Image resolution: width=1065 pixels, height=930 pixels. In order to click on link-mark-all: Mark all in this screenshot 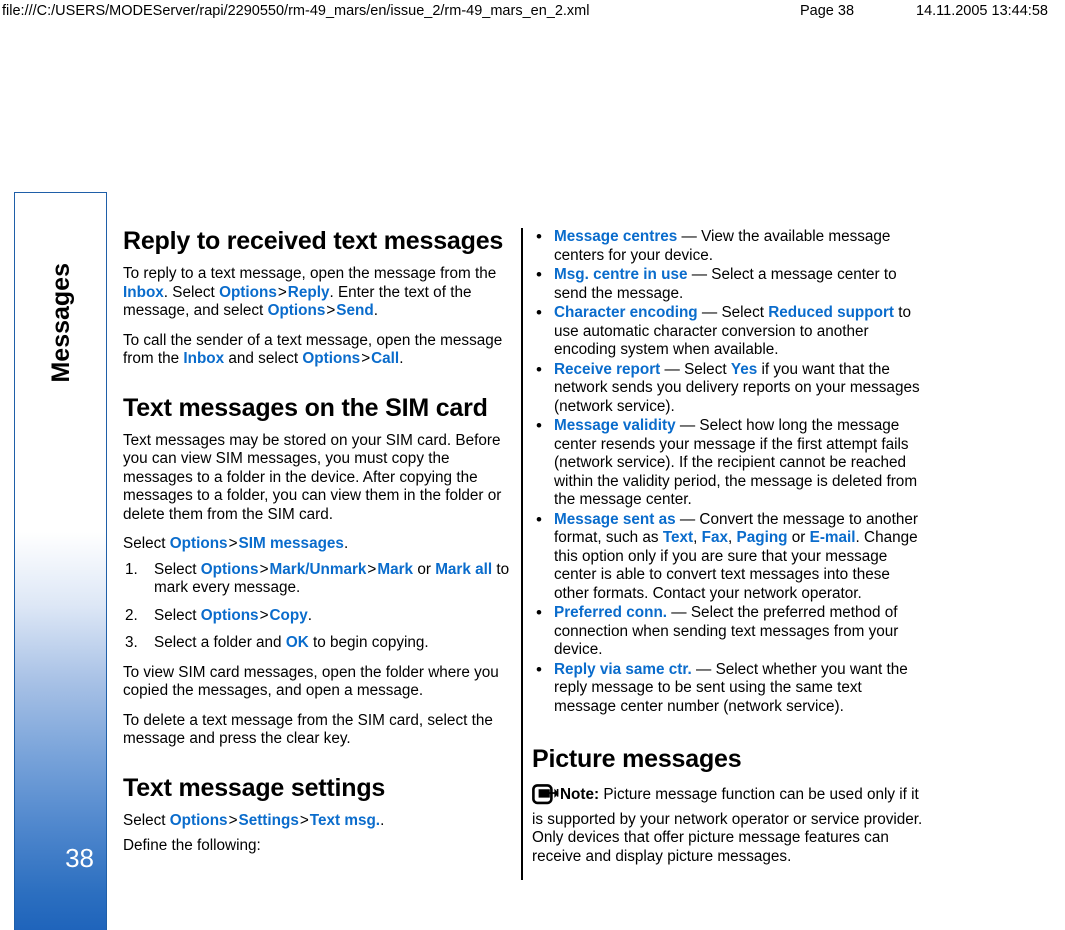, I will do `click(464, 569)`.